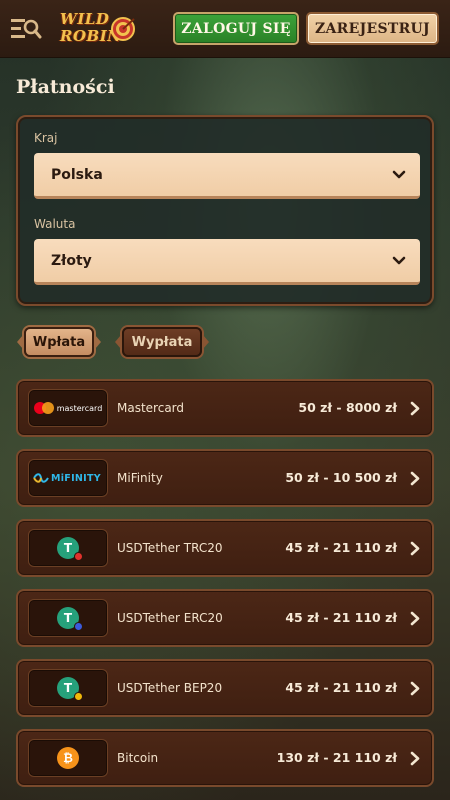 The image size is (450, 800). Describe the element at coordinates (76, 478) in the screenshot. I see `mifinity-logo-text: MiFINITY` at that location.